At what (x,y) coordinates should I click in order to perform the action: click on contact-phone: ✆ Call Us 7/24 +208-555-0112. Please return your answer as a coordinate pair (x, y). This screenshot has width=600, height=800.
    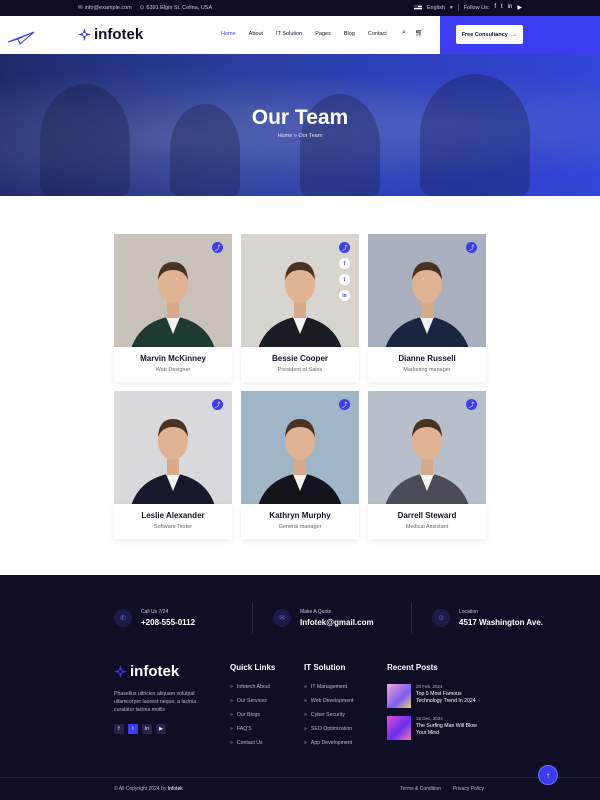
    Looking at the image, I should click on (183, 618).